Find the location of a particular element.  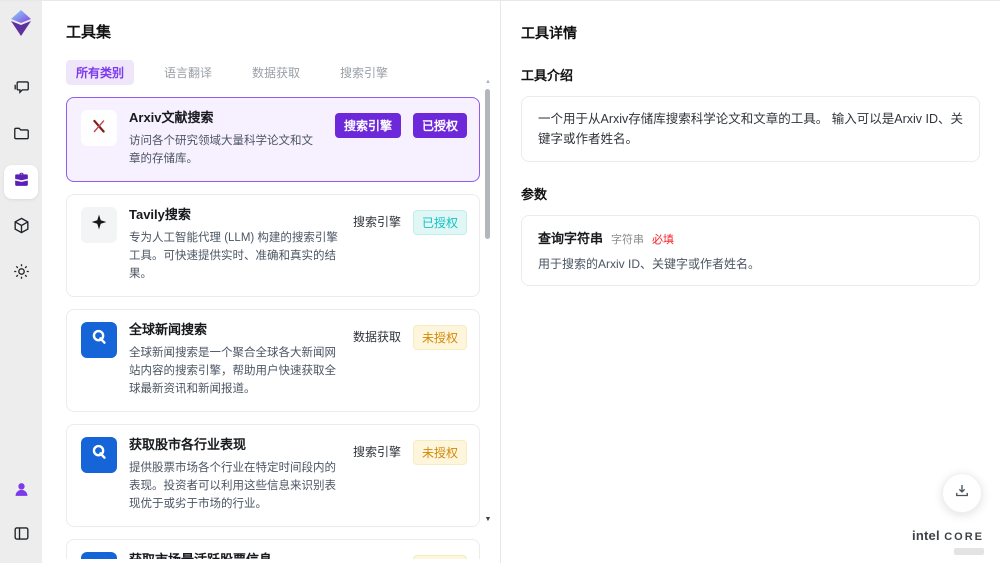

category-tab: 搜索引擎 is located at coordinates (364, 72).